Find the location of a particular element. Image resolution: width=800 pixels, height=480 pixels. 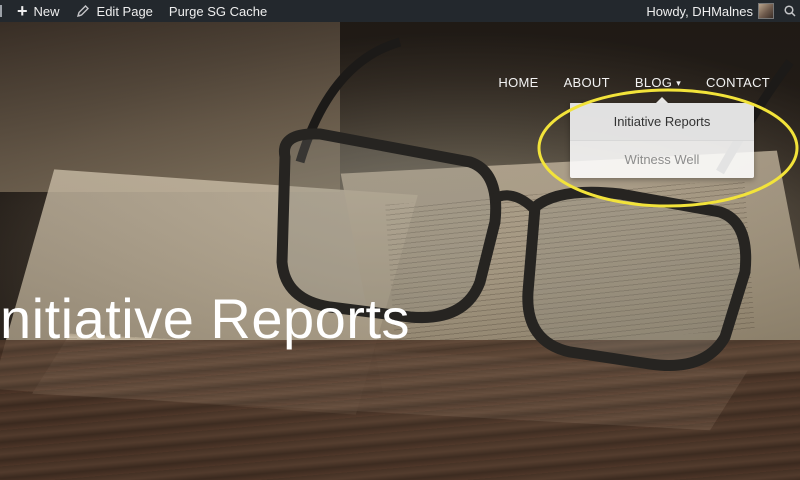

nav-item-contact: CONTACT is located at coordinates (738, 82).